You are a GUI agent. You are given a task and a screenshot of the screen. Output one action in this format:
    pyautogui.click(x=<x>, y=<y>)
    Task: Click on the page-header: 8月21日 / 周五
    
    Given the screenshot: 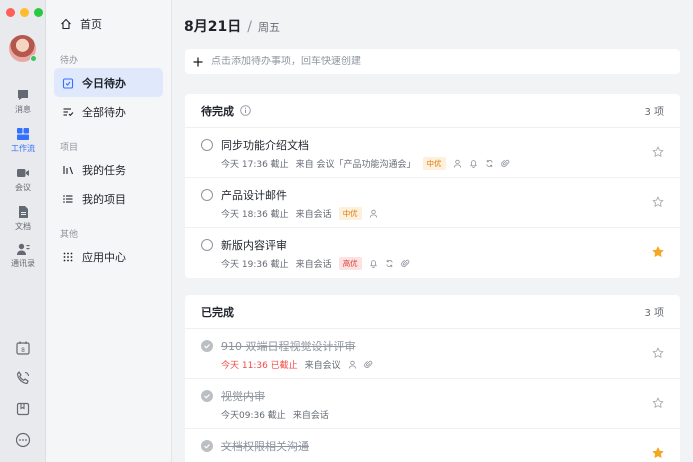 What is the action you would take?
    pyautogui.click(x=232, y=26)
    